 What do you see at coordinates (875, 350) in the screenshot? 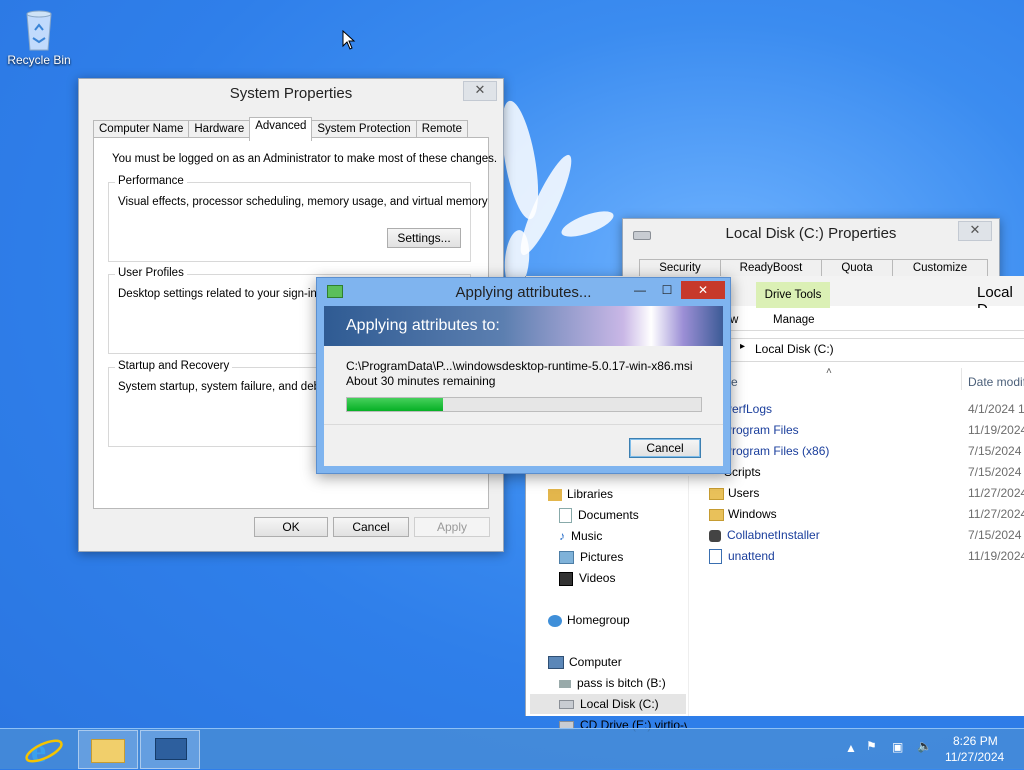
I see `address-bar: ▸ Local Disk (C:)` at bounding box center [875, 350].